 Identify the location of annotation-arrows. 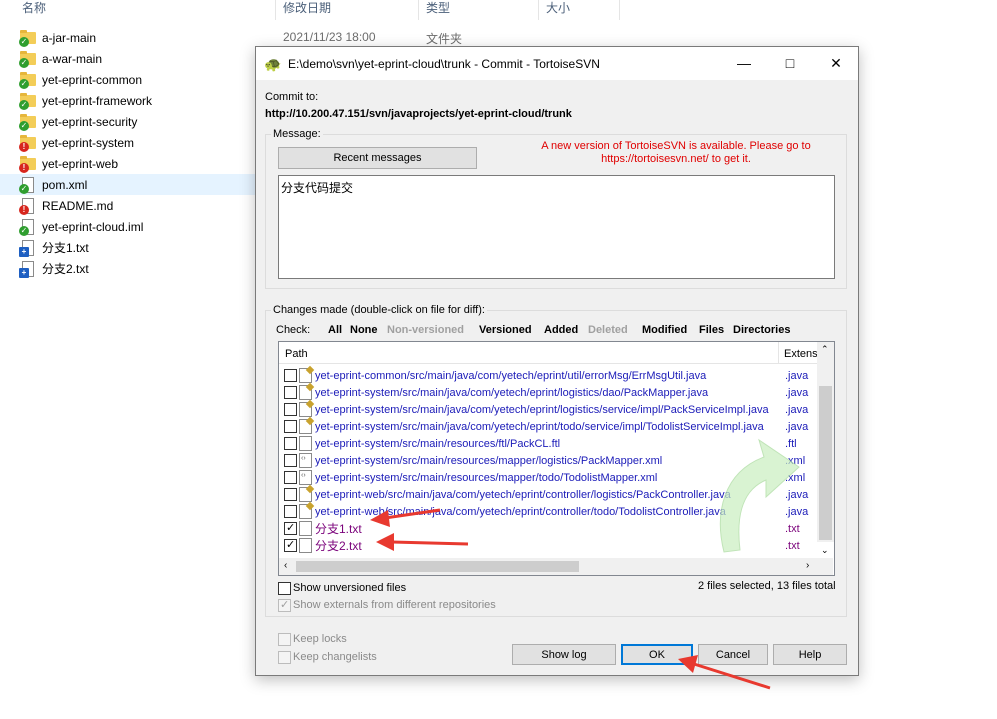
(570, 599).